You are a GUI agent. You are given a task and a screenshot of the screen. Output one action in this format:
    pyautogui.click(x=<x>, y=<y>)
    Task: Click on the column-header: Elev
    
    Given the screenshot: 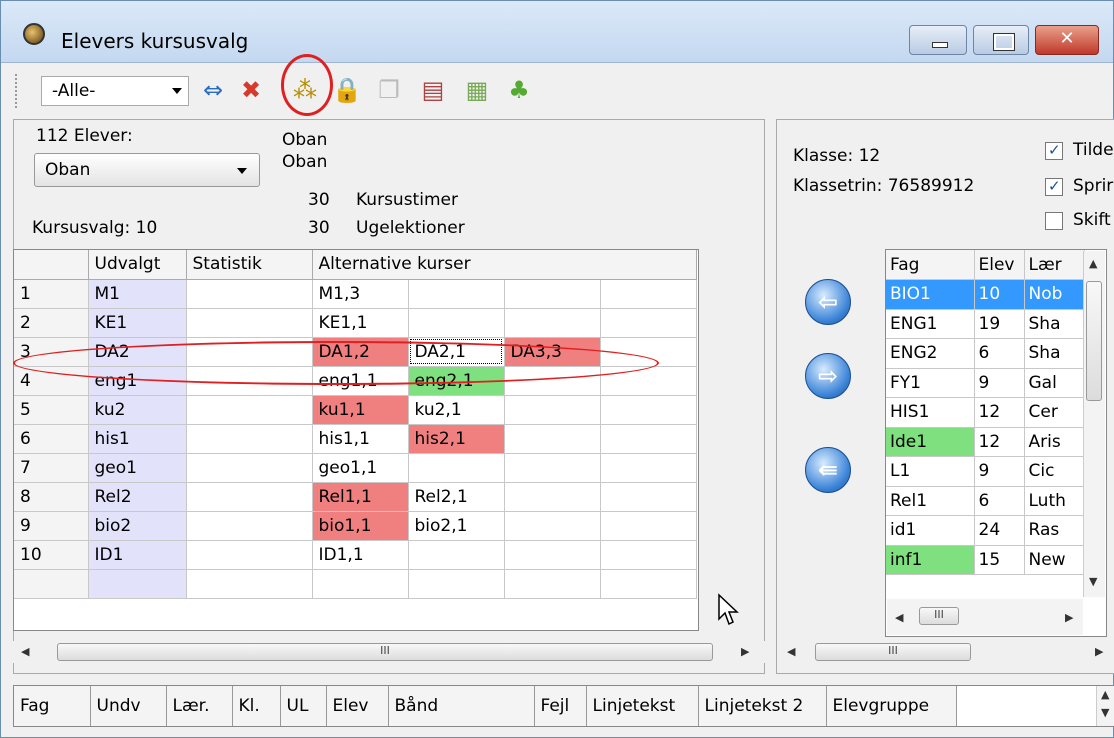 What is the action you would take?
    pyautogui.click(x=357, y=706)
    